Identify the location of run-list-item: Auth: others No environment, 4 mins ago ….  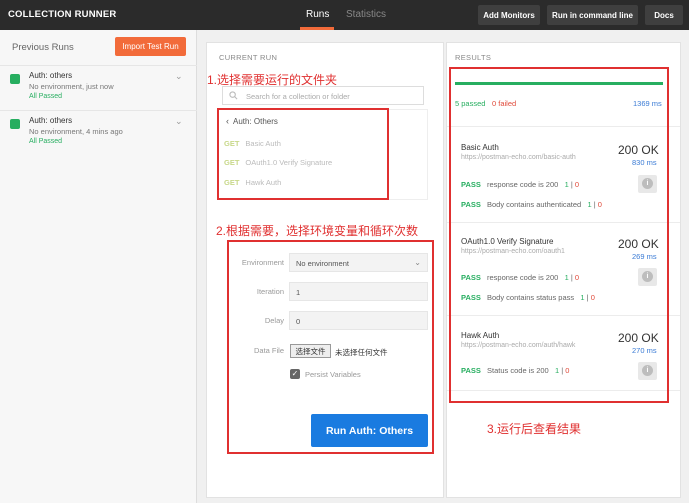
(98, 132).